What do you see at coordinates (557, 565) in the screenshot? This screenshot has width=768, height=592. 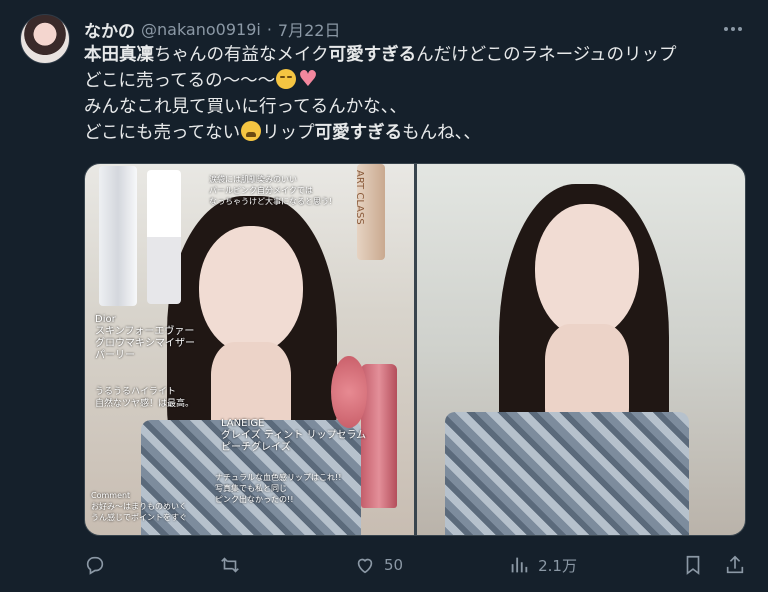 I see `views-count: 2.1万` at bounding box center [557, 565].